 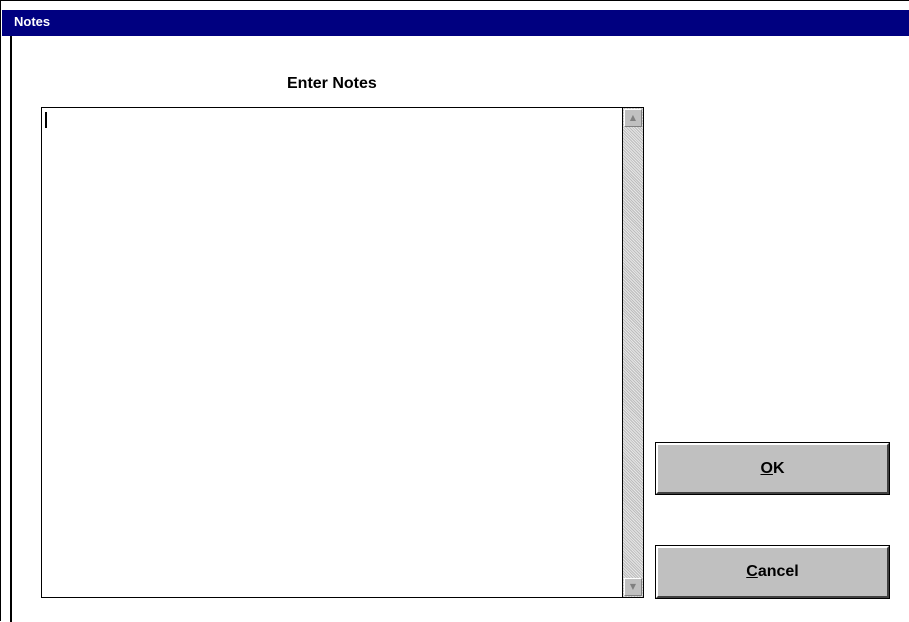 I want to click on scroll-up-arrow-icon: ▲, so click(x=633, y=118).